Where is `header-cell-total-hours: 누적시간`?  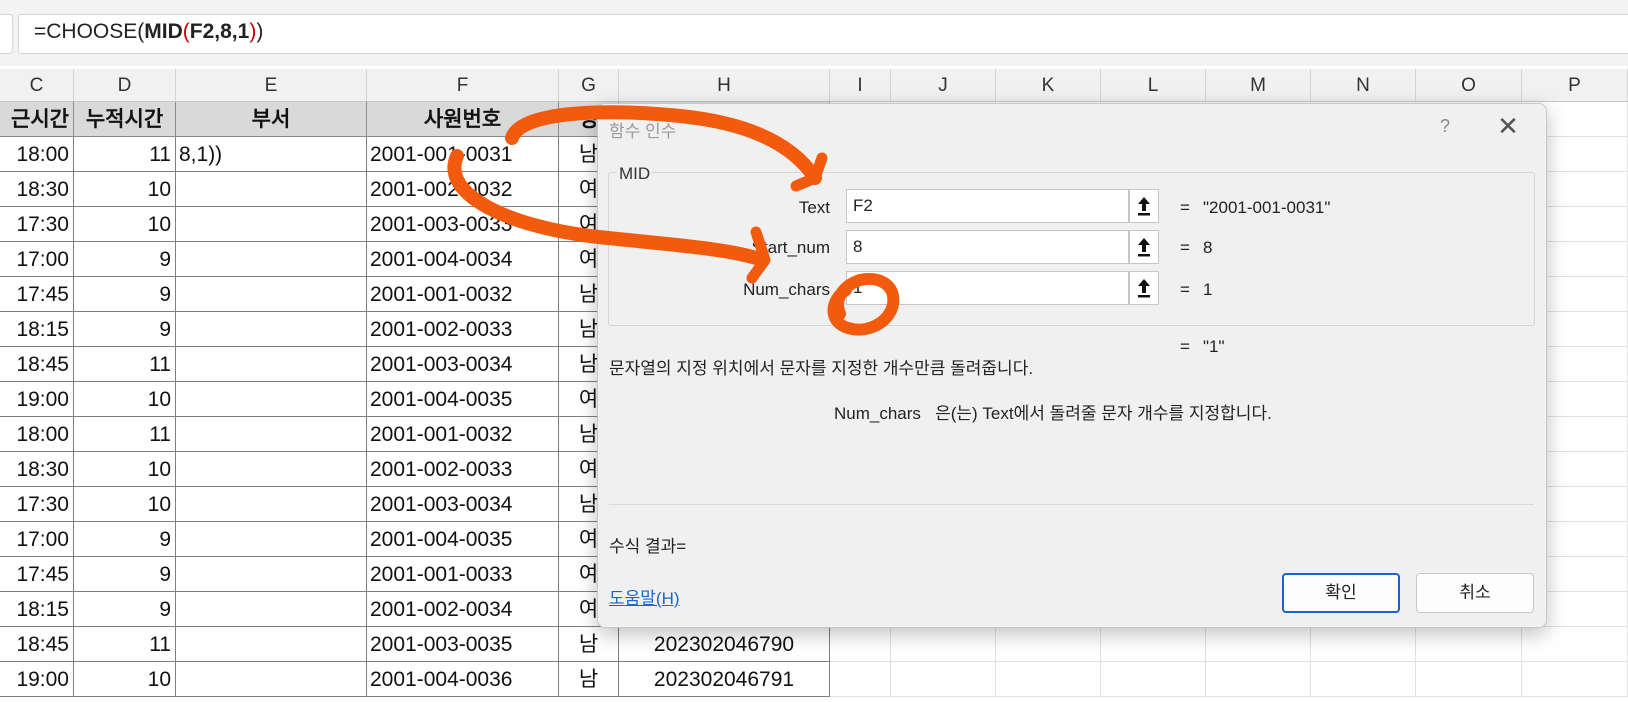
header-cell-total-hours: 누적시간 is located at coordinates (125, 119).